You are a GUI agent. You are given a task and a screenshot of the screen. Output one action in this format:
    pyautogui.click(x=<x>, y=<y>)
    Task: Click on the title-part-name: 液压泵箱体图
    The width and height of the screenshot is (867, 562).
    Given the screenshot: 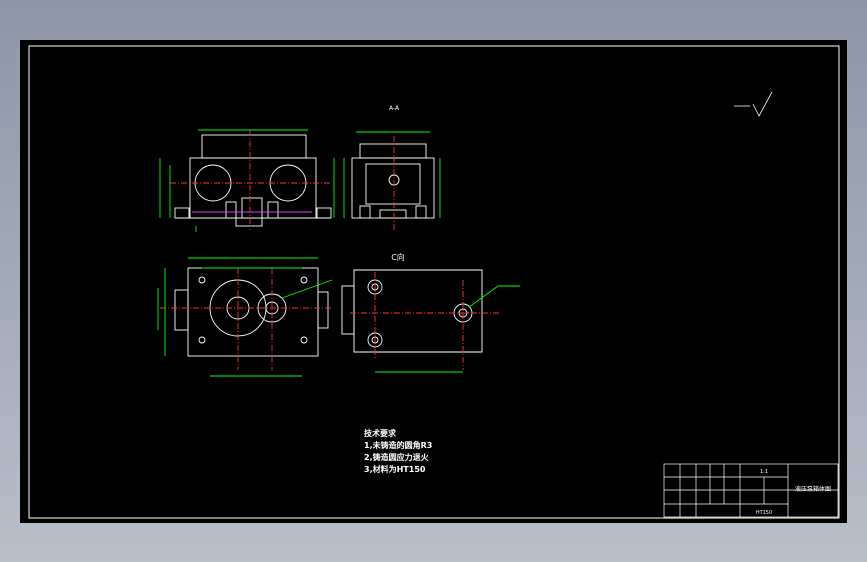 What is the action you would take?
    pyautogui.click(x=813, y=489)
    